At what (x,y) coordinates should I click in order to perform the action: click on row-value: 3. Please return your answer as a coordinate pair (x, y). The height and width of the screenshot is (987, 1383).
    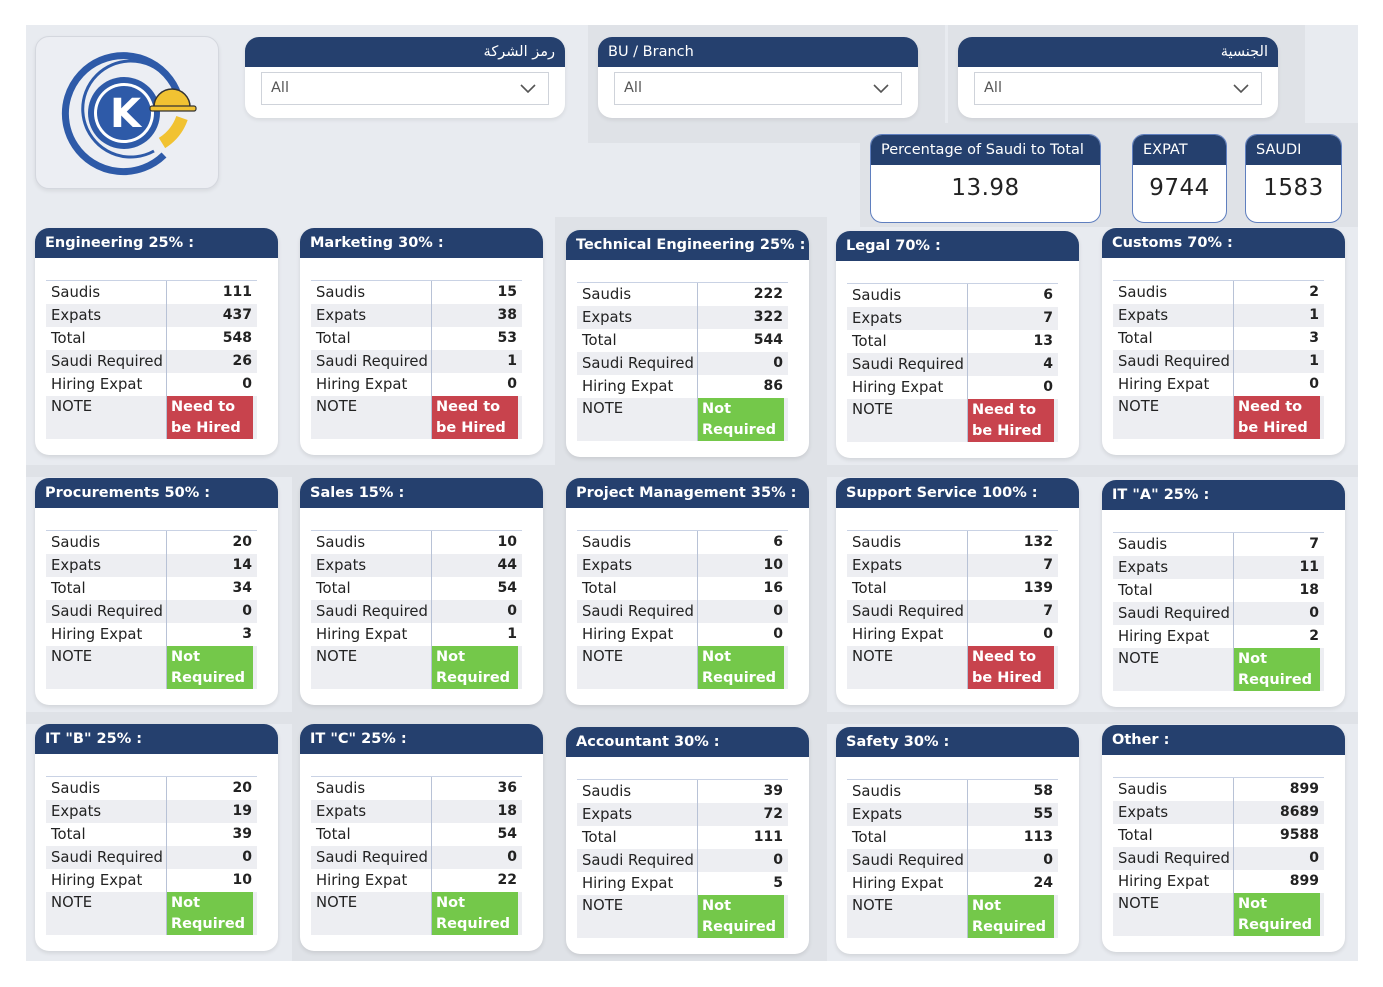
    Looking at the image, I should click on (1314, 338).